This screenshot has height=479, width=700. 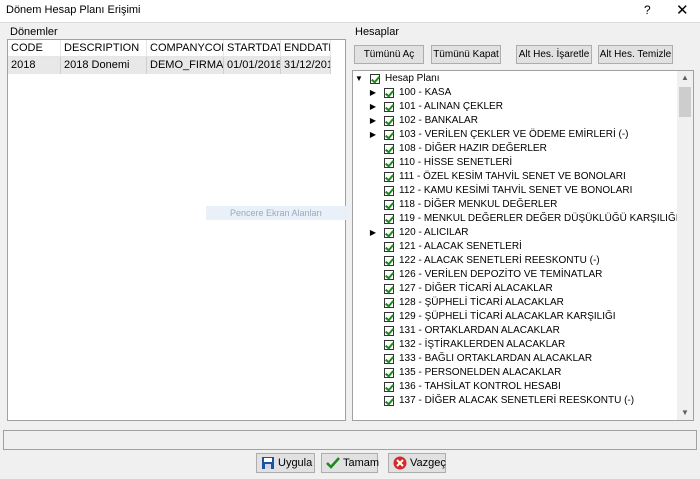 I want to click on cancel-x-icon, so click(x=400, y=463).